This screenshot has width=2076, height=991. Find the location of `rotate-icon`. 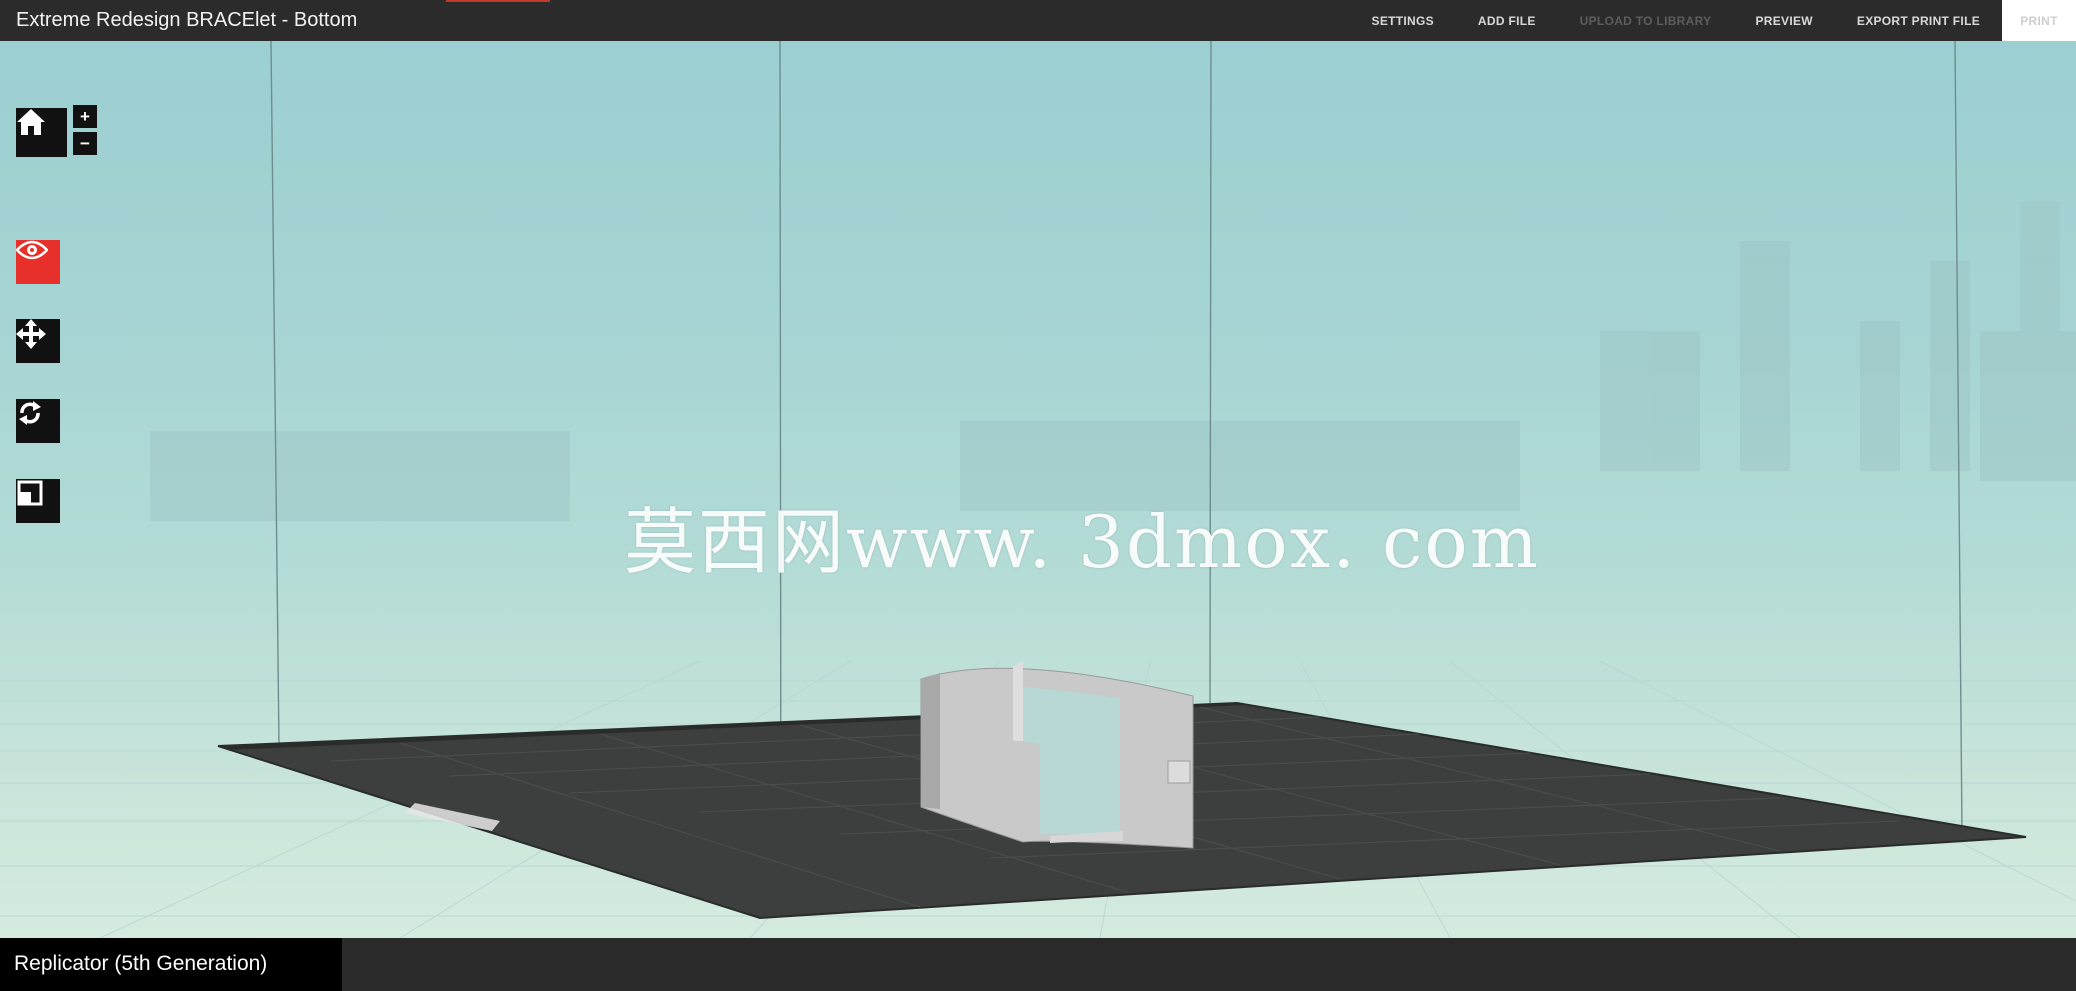

rotate-icon is located at coordinates (30, 413).